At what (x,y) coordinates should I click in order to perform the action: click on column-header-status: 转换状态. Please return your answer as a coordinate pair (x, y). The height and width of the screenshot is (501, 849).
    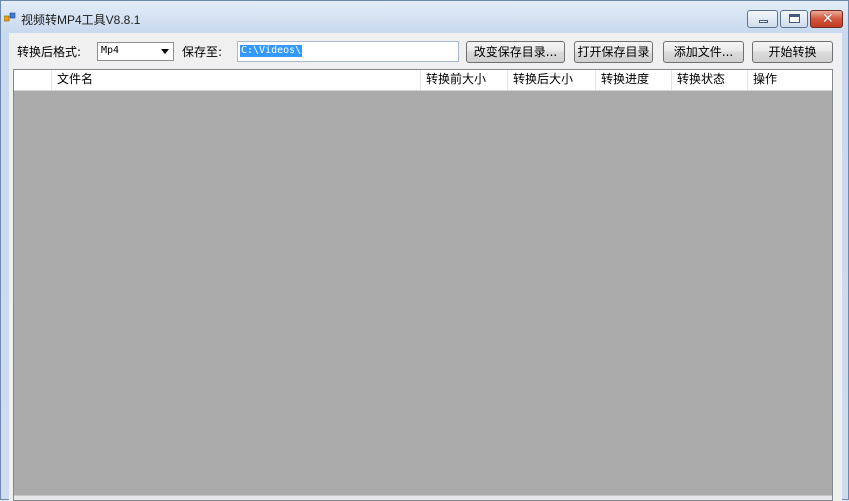
    Looking at the image, I should click on (710, 80).